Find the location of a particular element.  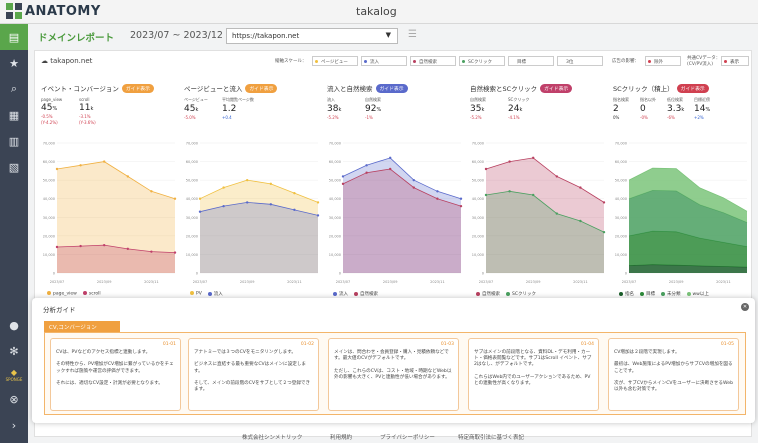

sidebar-item-settings: ✻ is located at coordinates (14, 351).